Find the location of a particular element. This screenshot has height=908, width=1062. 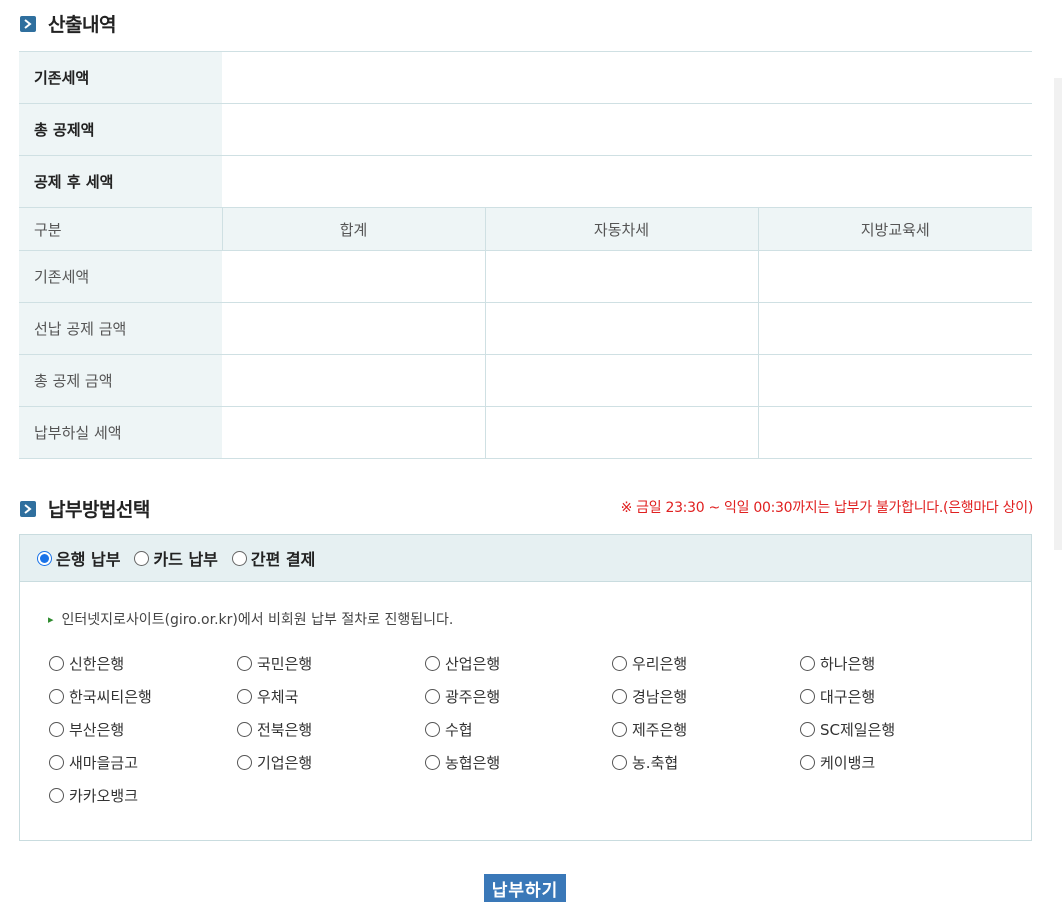

bank-option: 전북은행 is located at coordinates (274, 729).